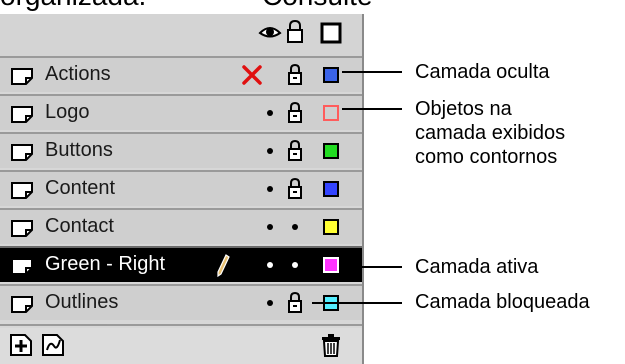 The width and height of the screenshot is (625, 364). What do you see at coordinates (331, 35) in the screenshot?
I see `outline-square-icon` at bounding box center [331, 35].